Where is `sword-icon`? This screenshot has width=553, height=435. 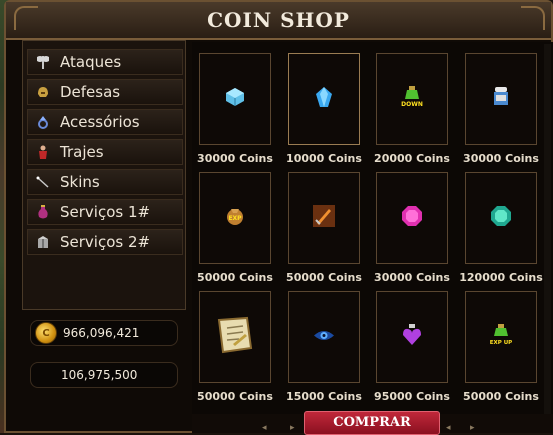 sword-icon is located at coordinates (324, 218).